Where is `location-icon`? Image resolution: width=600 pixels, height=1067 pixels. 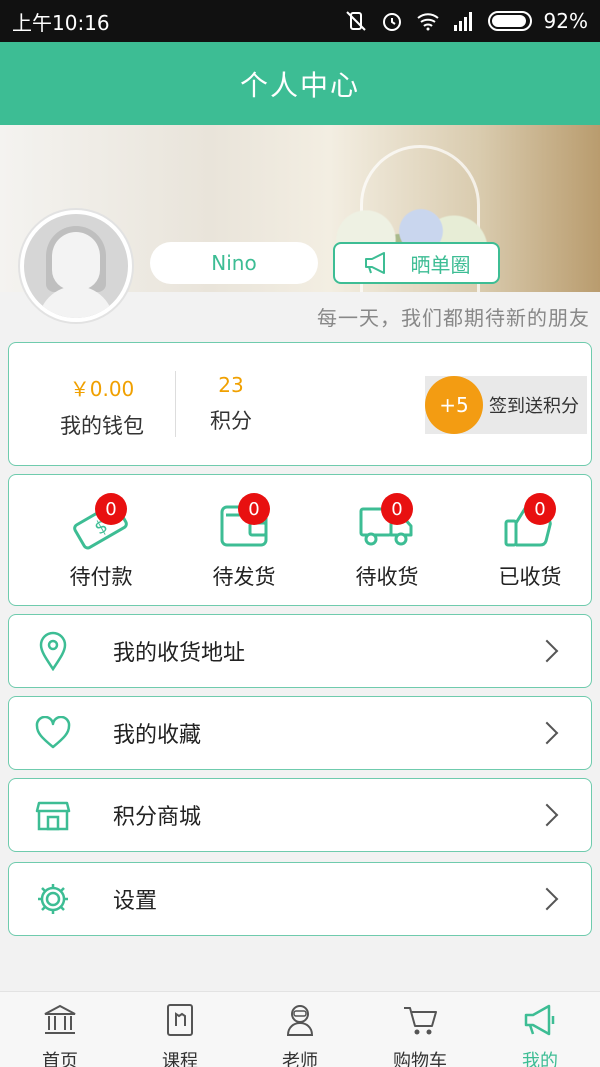
location-icon is located at coordinates (53, 651).